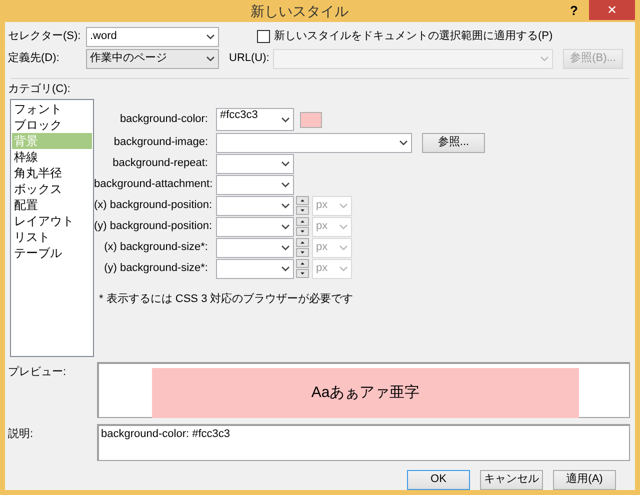 The image size is (640, 495). I want to click on note-text: * 表示するには CSS 3 対応のブラウザーが必要です, so click(226, 299).